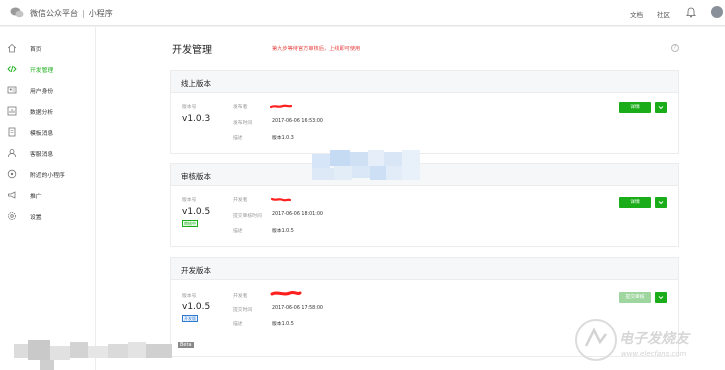  Describe the element at coordinates (243, 123) in the screenshot. I see `field-key: 发布时间` at that location.